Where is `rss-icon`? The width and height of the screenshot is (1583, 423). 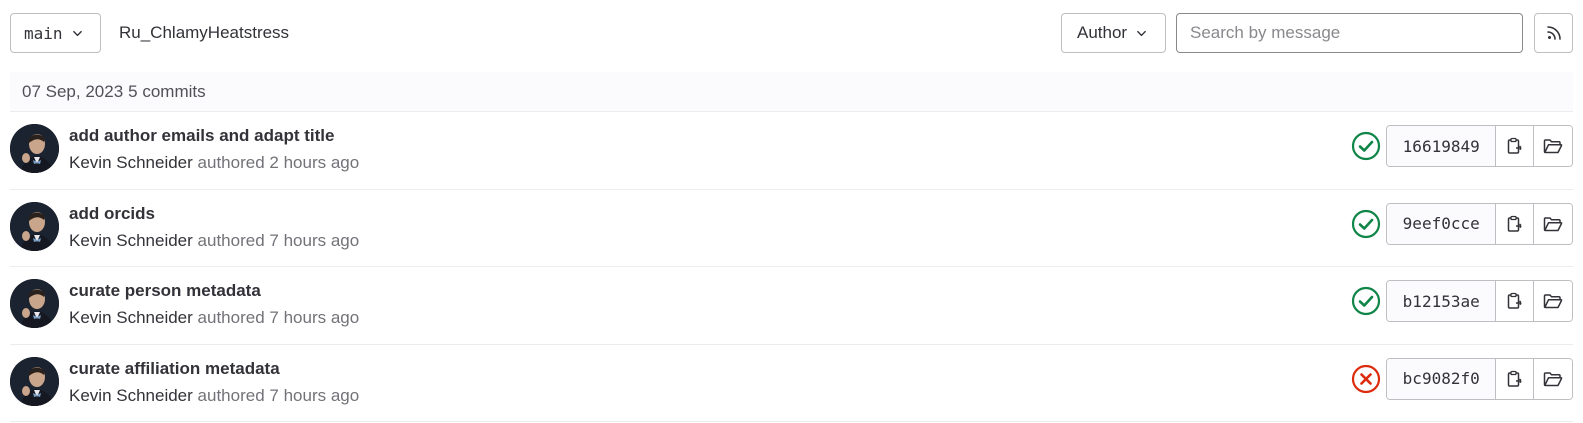 rss-icon is located at coordinates (1553, 33).